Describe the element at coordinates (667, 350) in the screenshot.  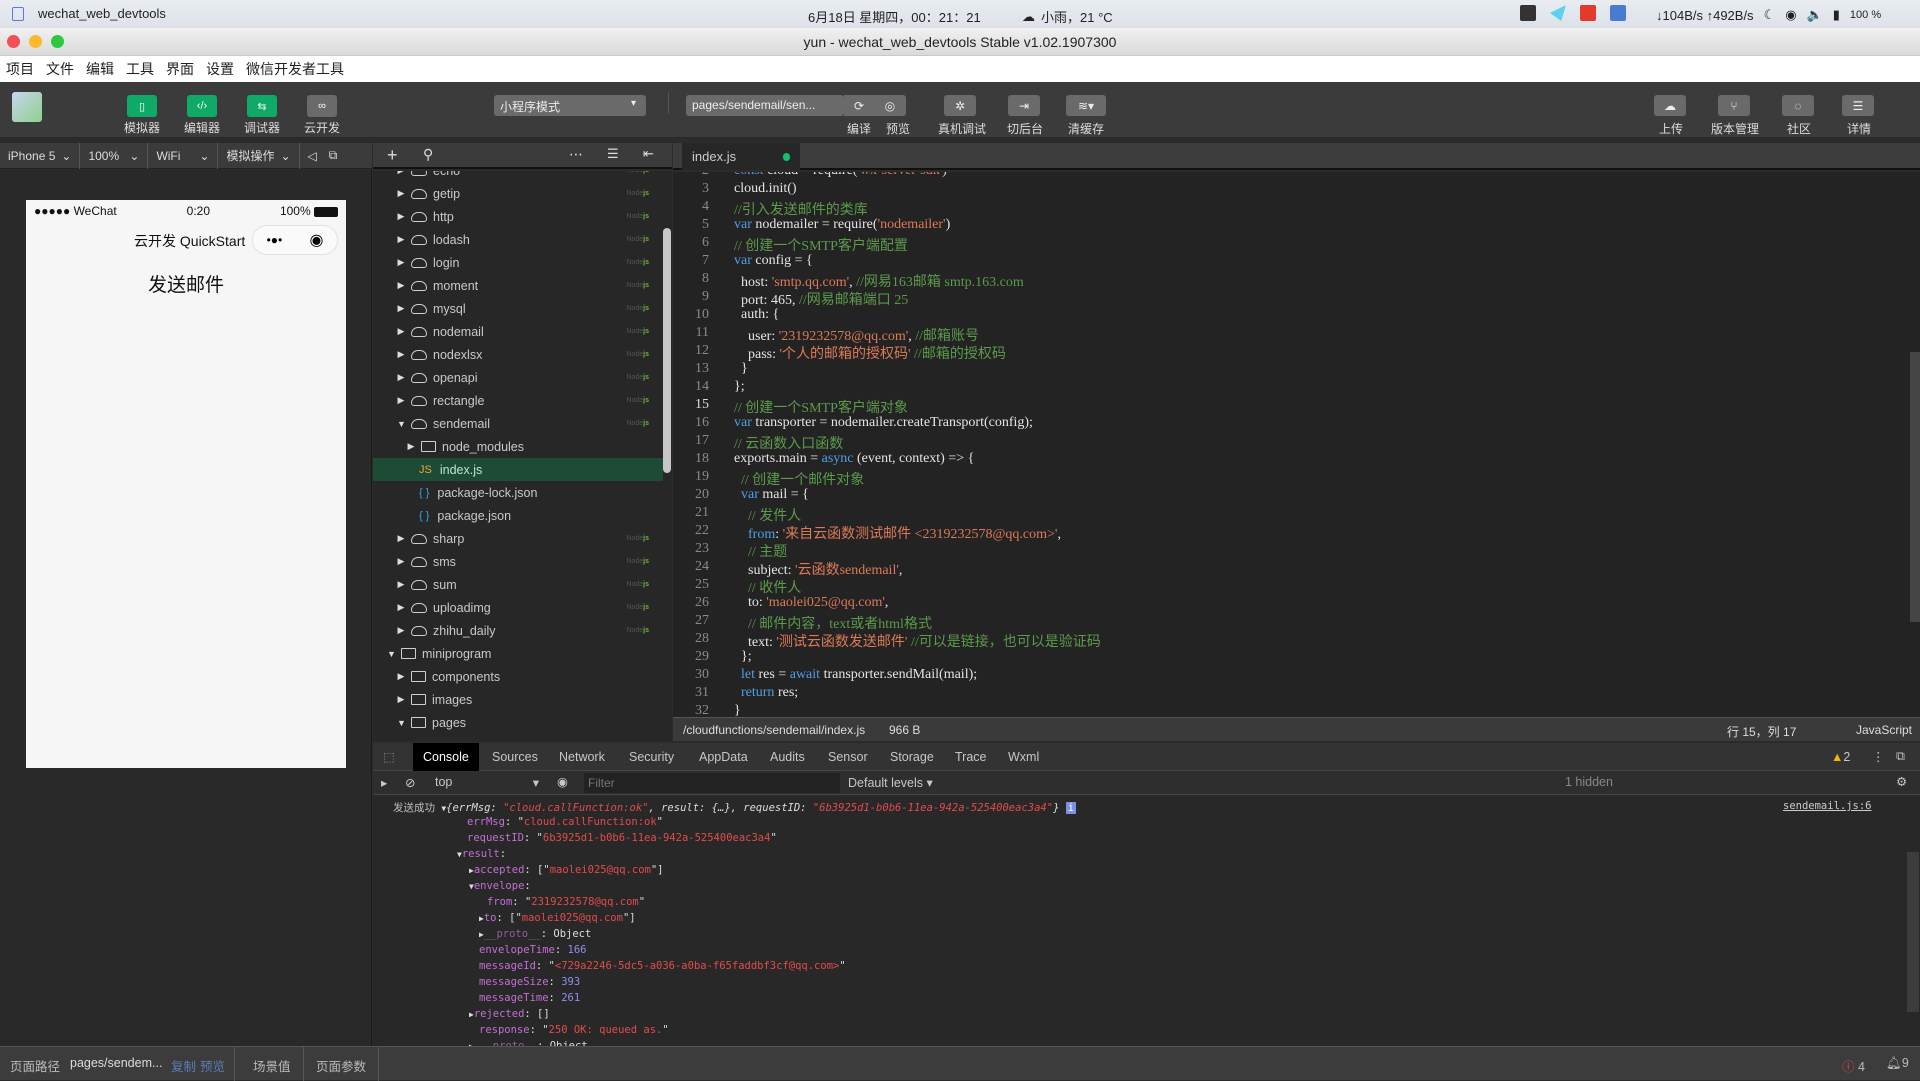
I see `tree-scrollbar` at that location.